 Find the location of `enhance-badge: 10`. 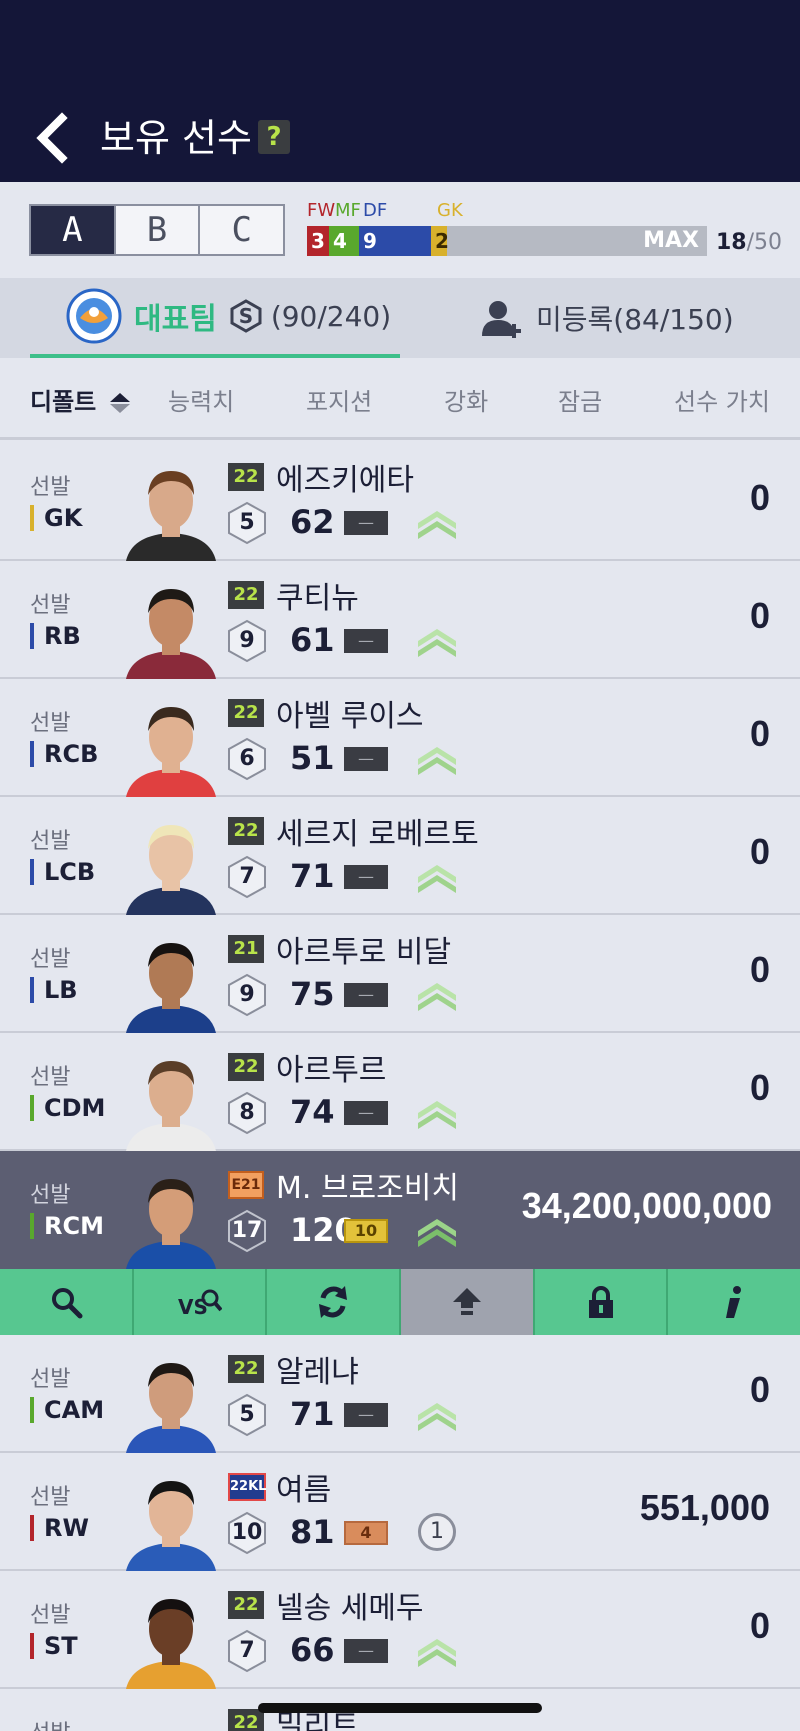

enhance-badge: 10 is located at coordinates (366, 1231).